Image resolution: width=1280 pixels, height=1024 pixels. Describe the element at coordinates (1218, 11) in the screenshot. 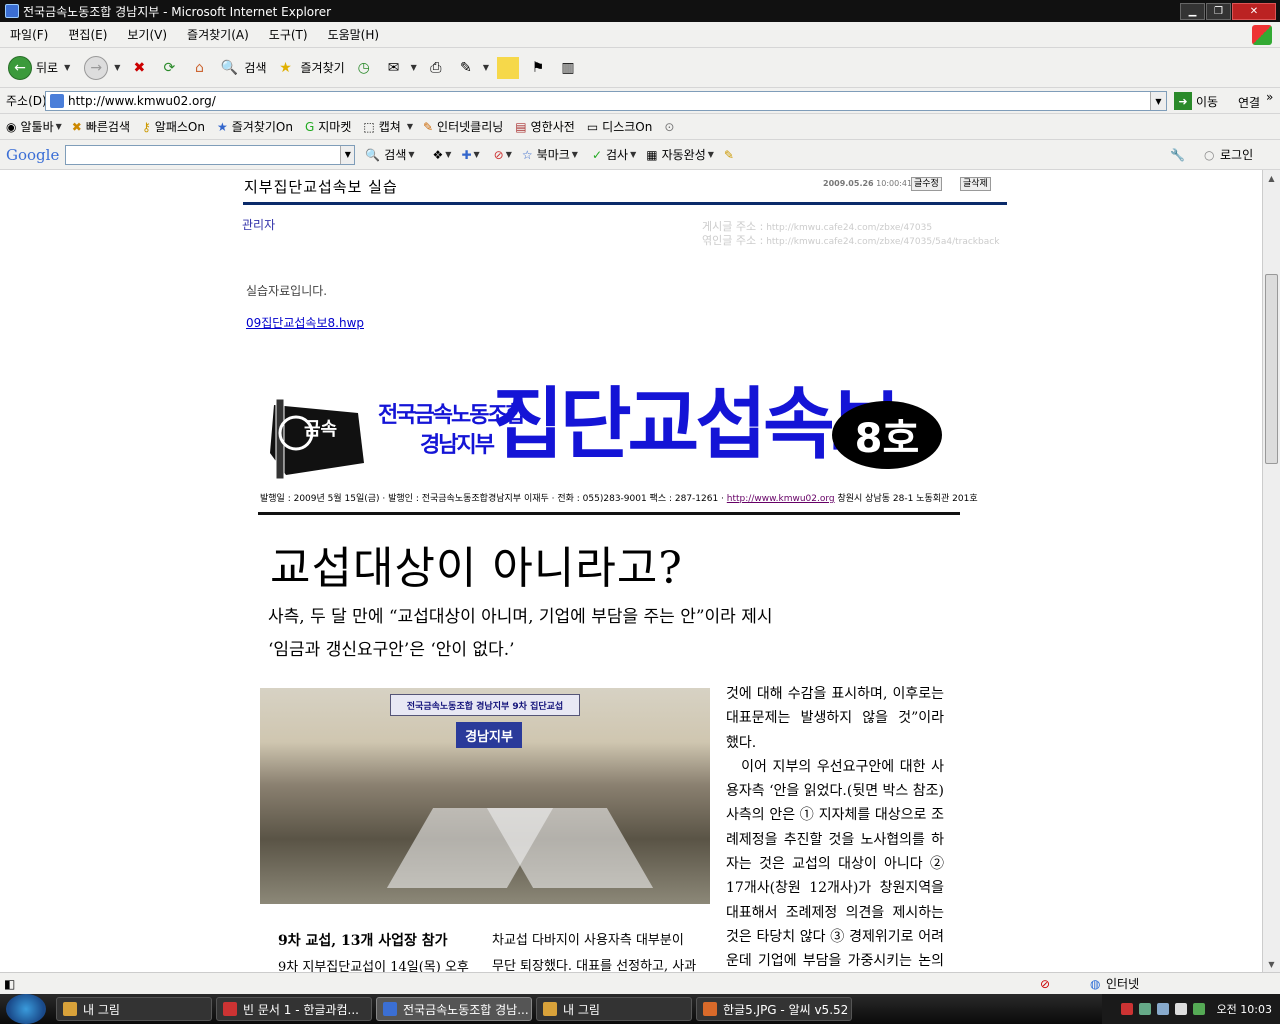

I see `maximize-button: ❐` at that location.